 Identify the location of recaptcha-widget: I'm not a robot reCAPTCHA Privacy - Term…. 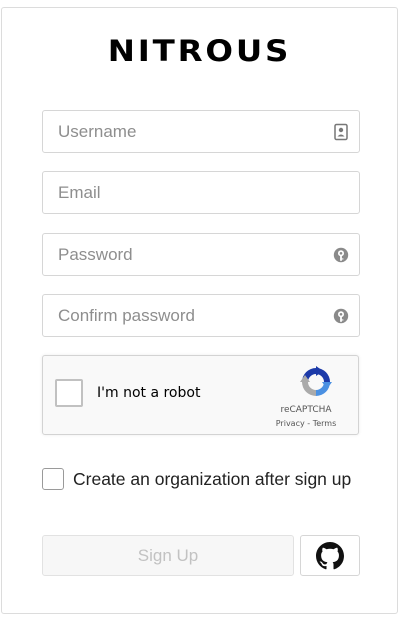
(200, 395).